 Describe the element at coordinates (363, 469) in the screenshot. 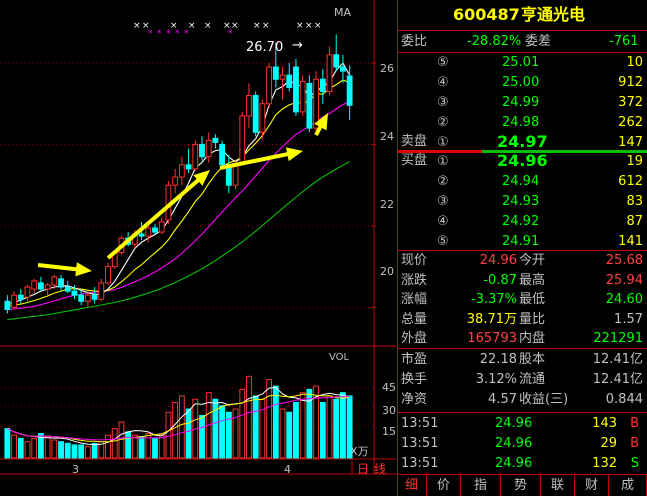

I see `period-tab-day: 日` at that location.